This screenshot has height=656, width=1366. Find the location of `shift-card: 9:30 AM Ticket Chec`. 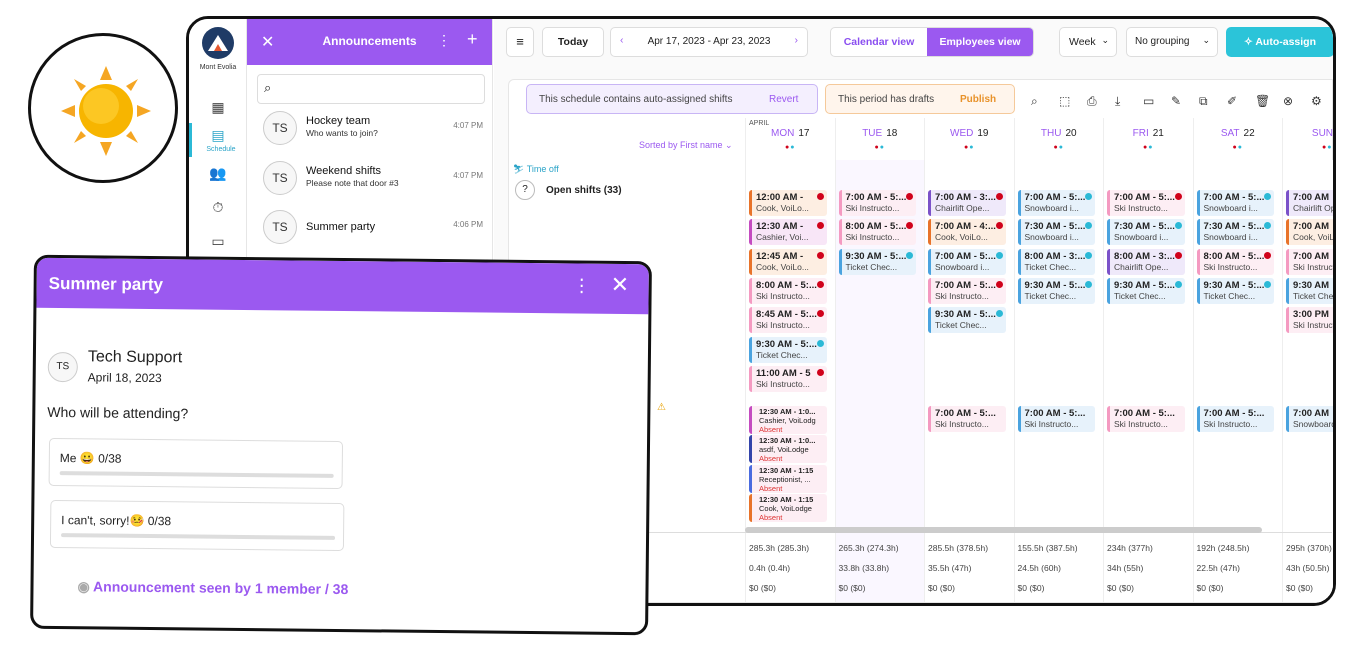

shift-card: 9:30 AM Ticket Chec is located at coordinates (1309, 290).